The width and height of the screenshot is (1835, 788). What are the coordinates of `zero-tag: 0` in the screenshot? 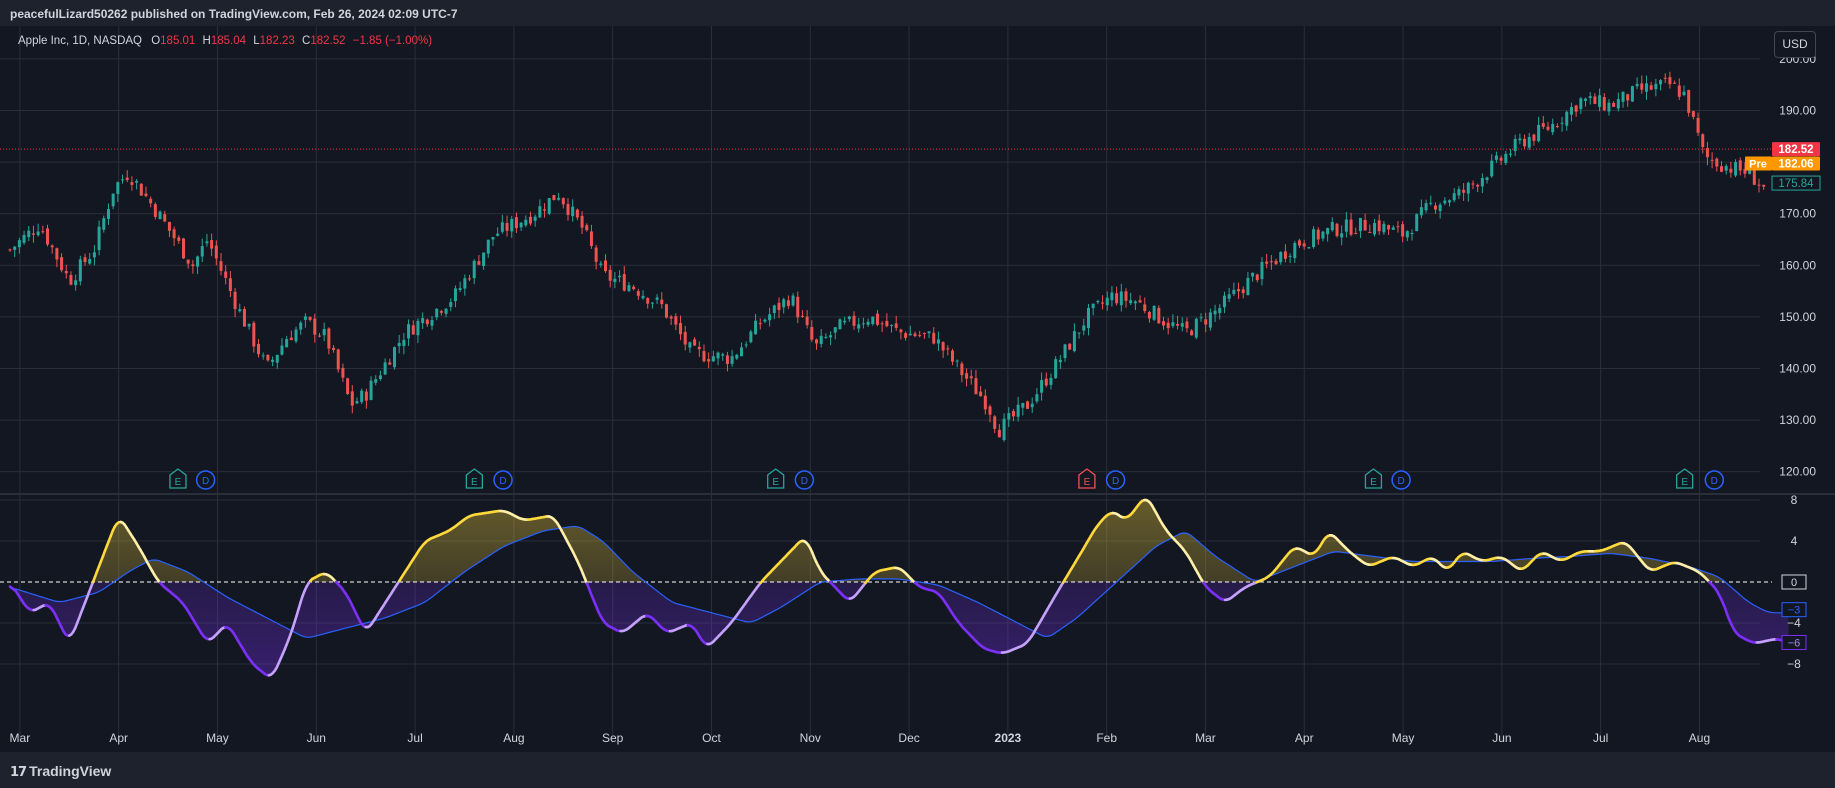 It's located at (1794, 582).